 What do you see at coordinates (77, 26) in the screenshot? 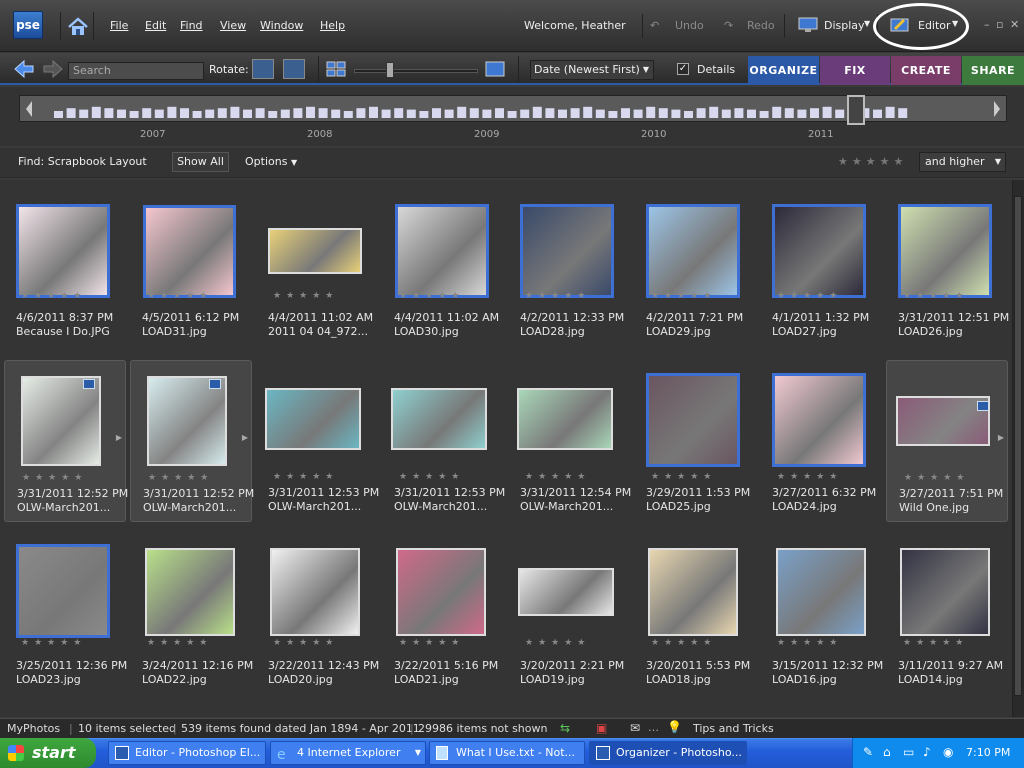
I see `home-button` at bounding box center [77, 26].